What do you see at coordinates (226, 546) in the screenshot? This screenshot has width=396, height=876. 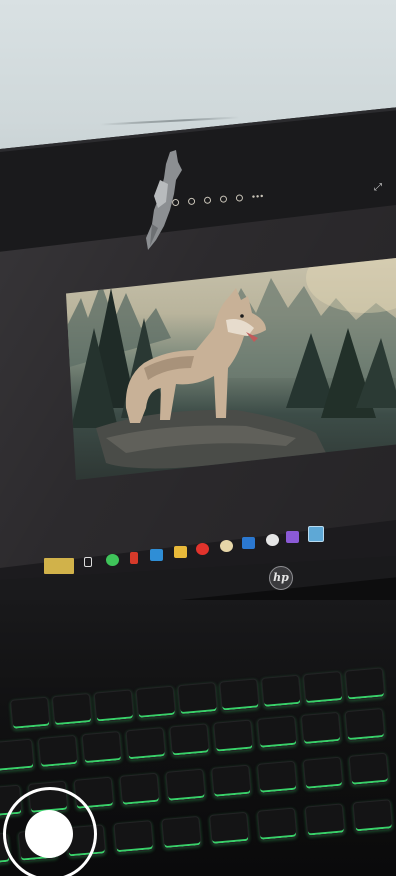 I see `paint-icon` at bounding box center [226, 546].